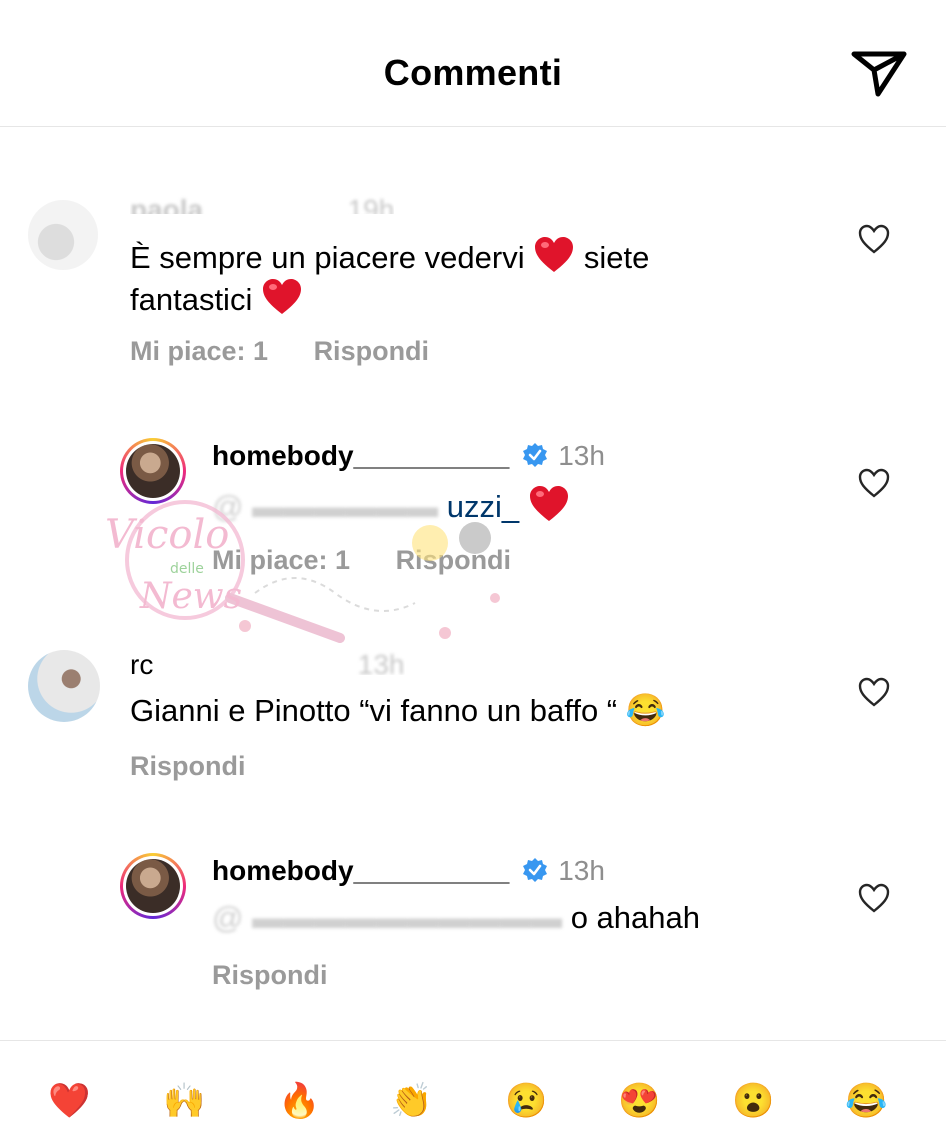 Image resolution: width=946 pixels, height=1121 pixels. I want to click on comment-username: paola, so click(166, 204).